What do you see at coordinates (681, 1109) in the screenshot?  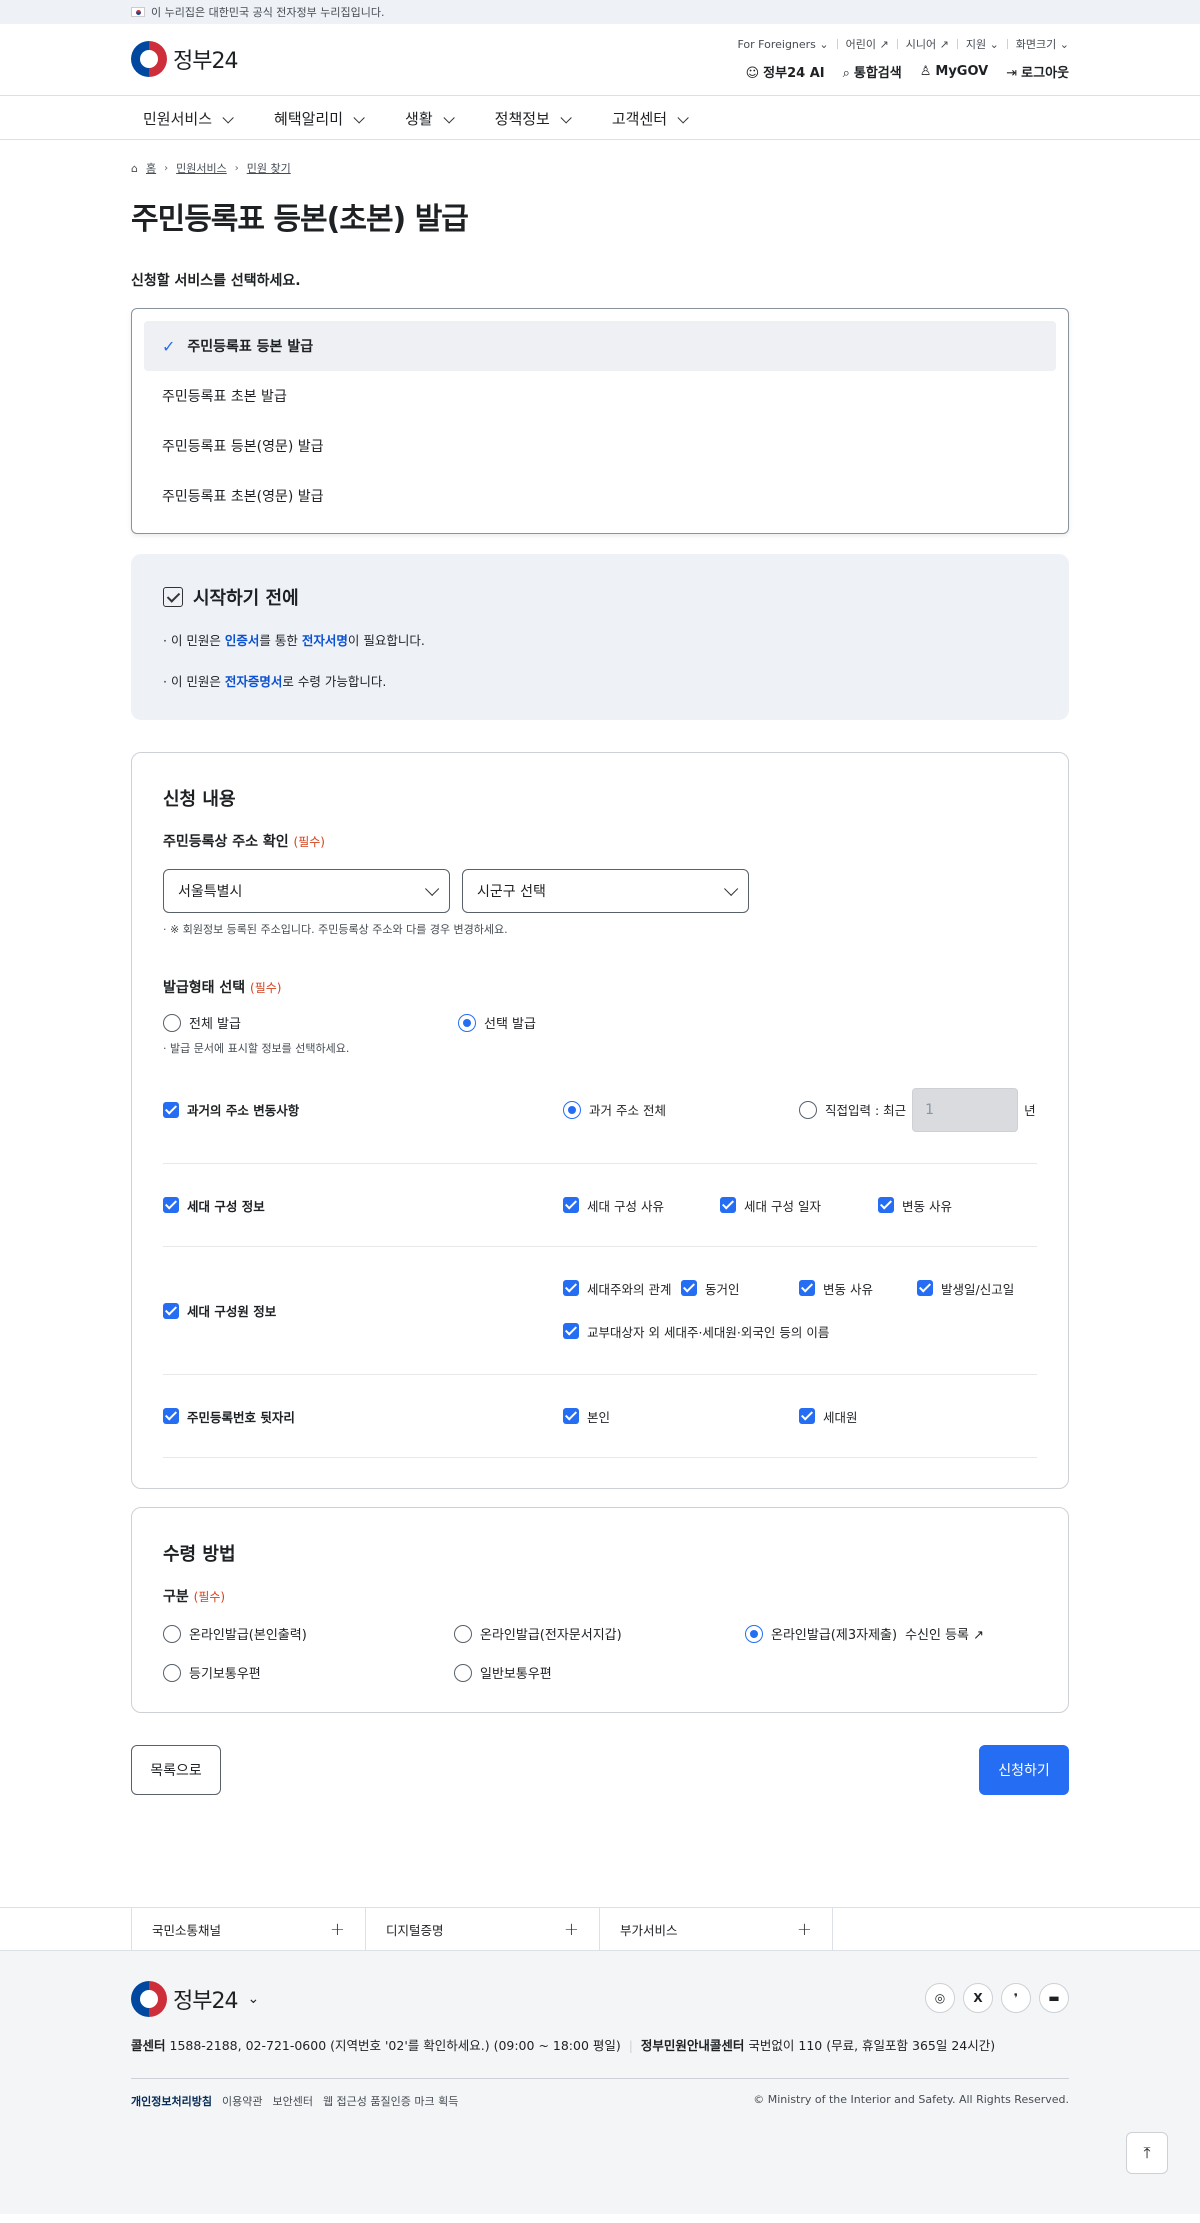 I see `past-all-radio: 과거 주소 전체` at bounding box center [681, 1109].